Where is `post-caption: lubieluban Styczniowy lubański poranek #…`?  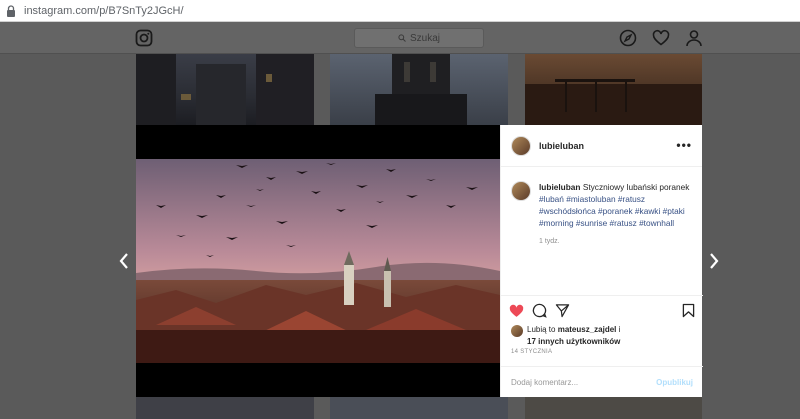 post-caption: lubieluban Styczniowy lubański poranek #… is located at coordinates (604, 214).